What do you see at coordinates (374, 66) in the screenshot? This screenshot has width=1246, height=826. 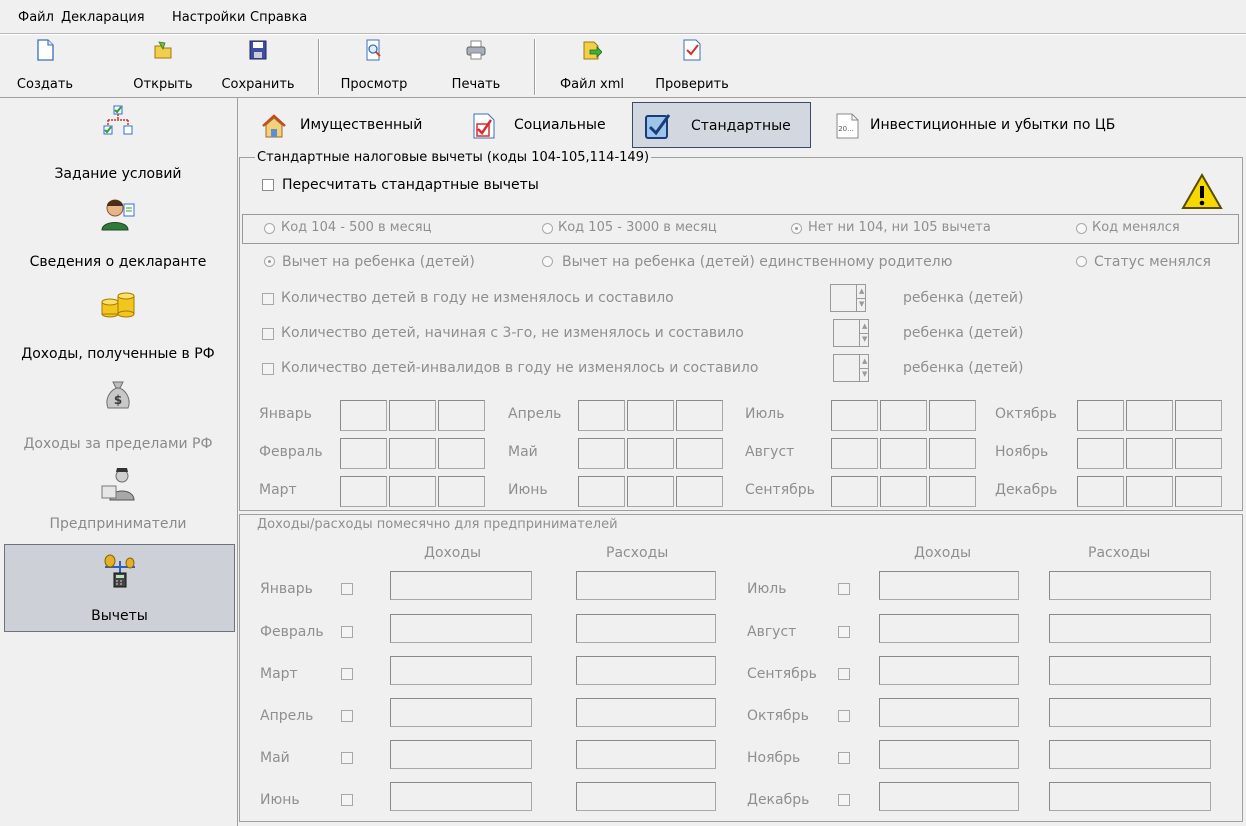 I see `preview-button: Просмотр` at bounding box center [374, 66].